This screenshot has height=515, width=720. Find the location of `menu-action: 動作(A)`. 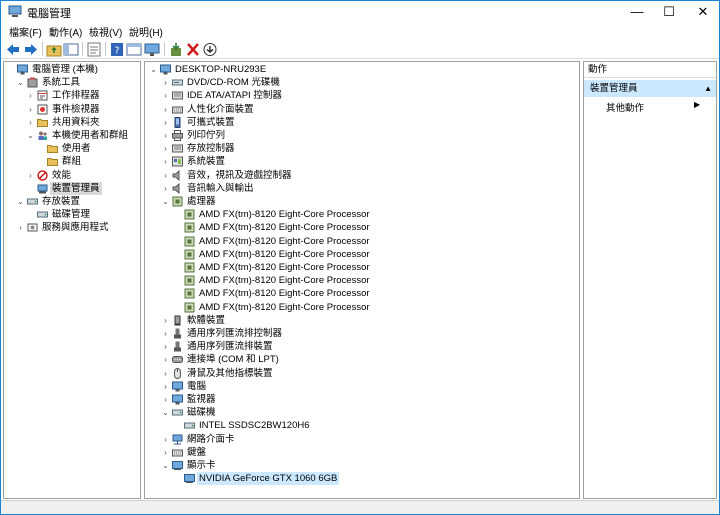

menu-action: 動作(A) is located at coordinates (65, 31).